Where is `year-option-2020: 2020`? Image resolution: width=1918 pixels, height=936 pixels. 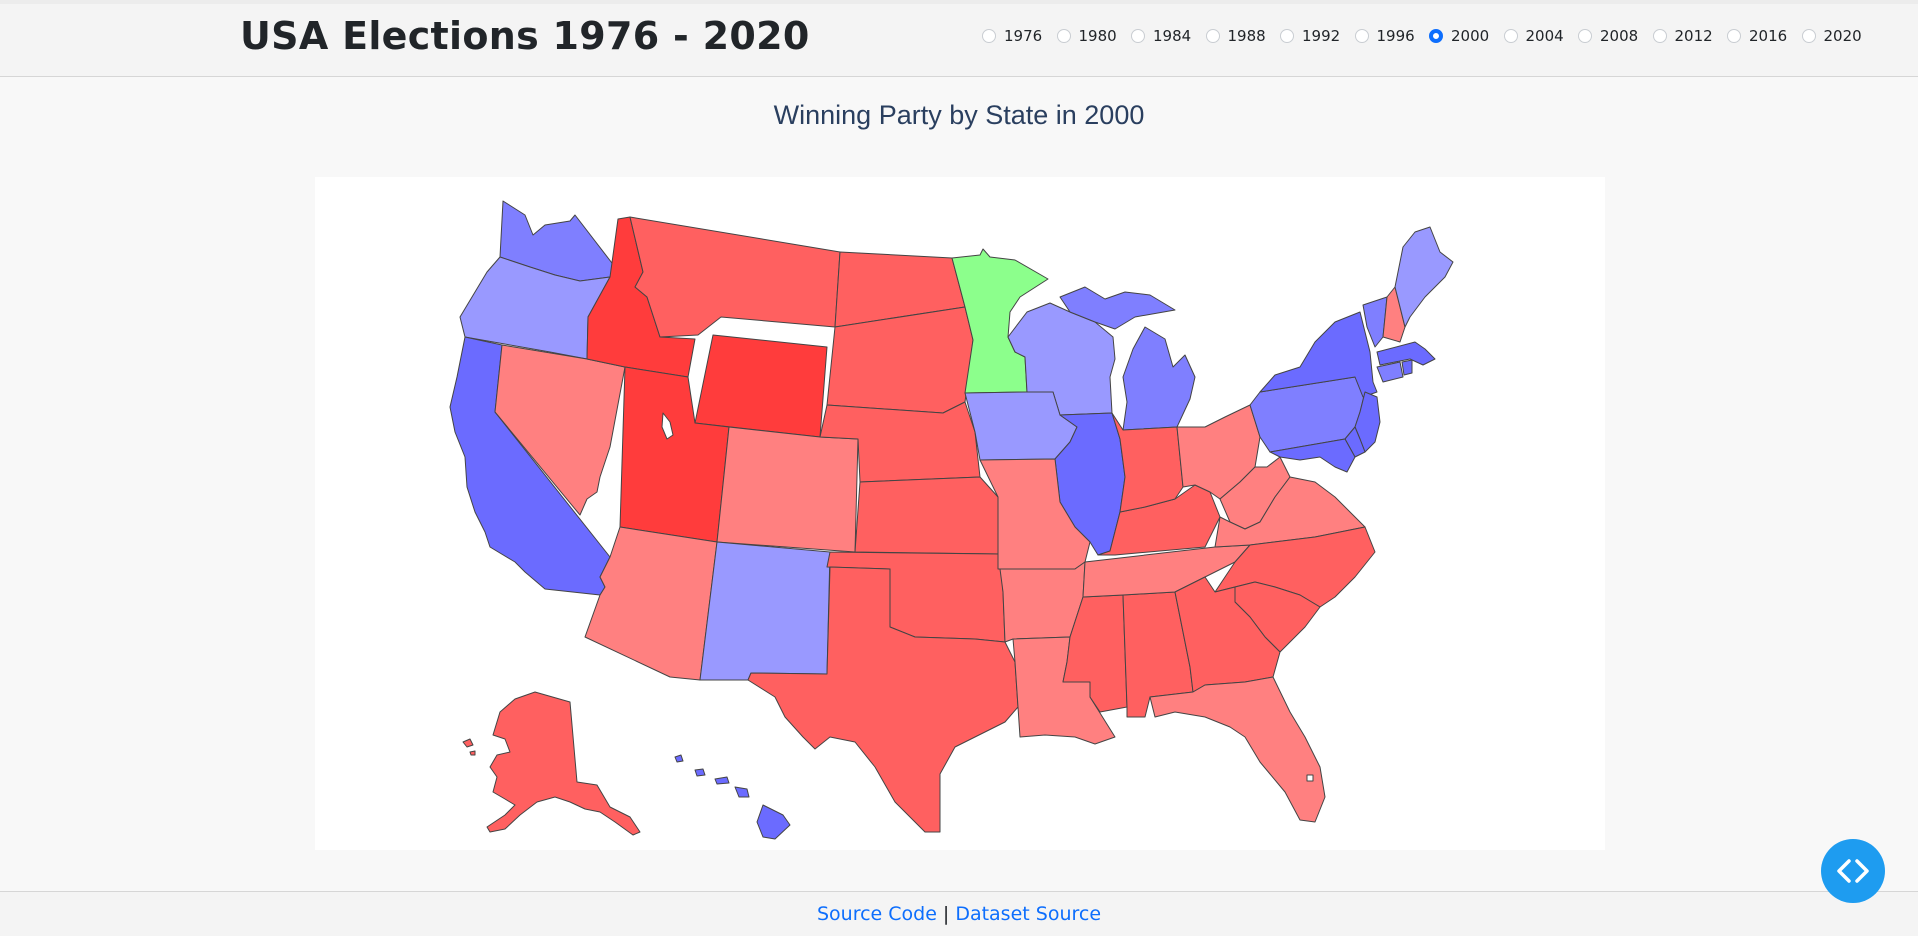
year-option-2020: 2020 is located at coordinates (1831, 36).